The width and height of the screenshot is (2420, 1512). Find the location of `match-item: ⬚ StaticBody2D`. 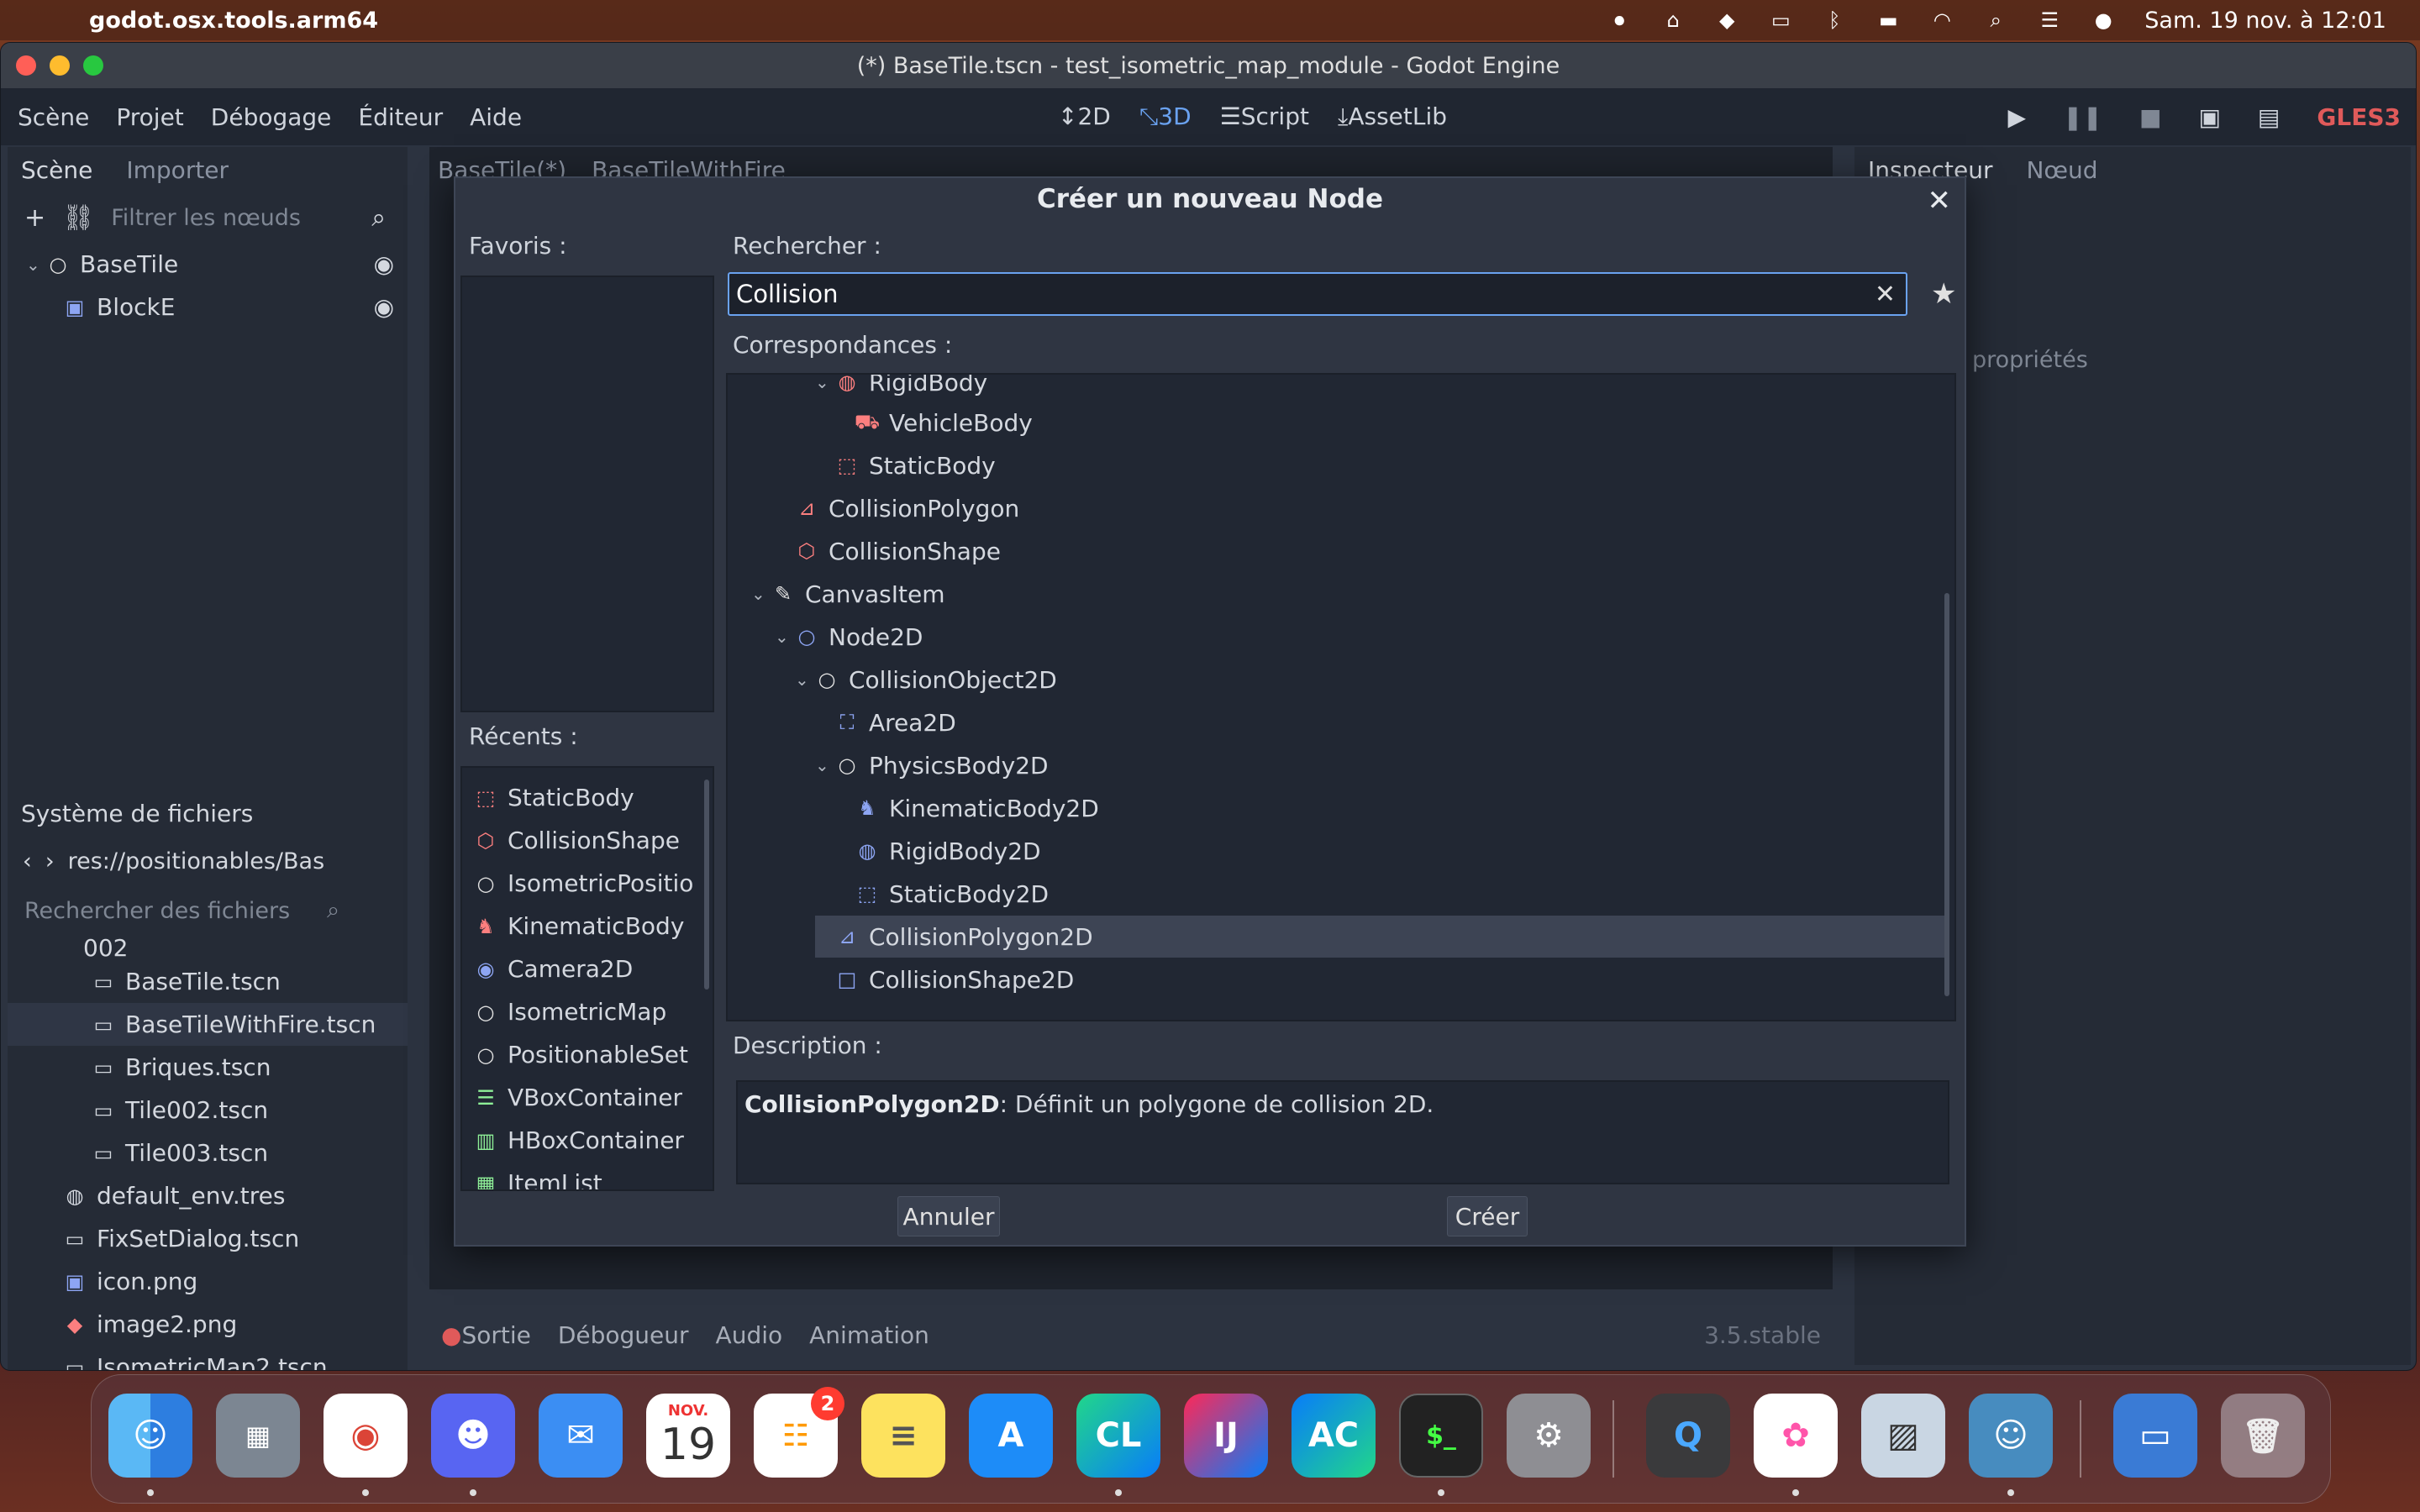

match-item: ⬚ StaticBody2D is located at coordinates (952, 894).